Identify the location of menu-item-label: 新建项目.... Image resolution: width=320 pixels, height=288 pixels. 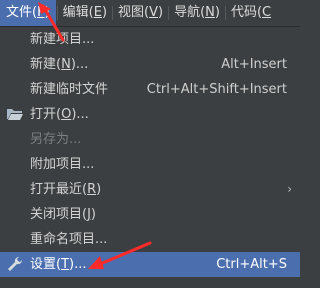
(62, 39).